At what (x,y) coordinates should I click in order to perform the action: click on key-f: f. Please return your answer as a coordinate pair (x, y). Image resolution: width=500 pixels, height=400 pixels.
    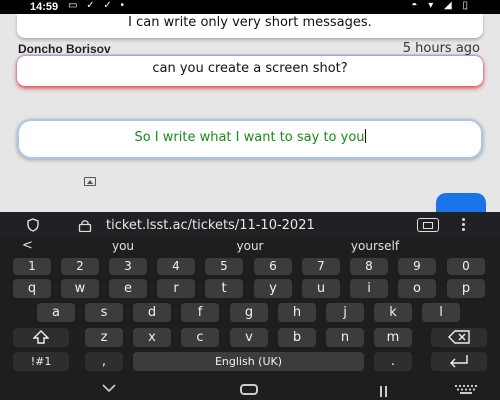
    Looking at the image, I should click on (200, 312).